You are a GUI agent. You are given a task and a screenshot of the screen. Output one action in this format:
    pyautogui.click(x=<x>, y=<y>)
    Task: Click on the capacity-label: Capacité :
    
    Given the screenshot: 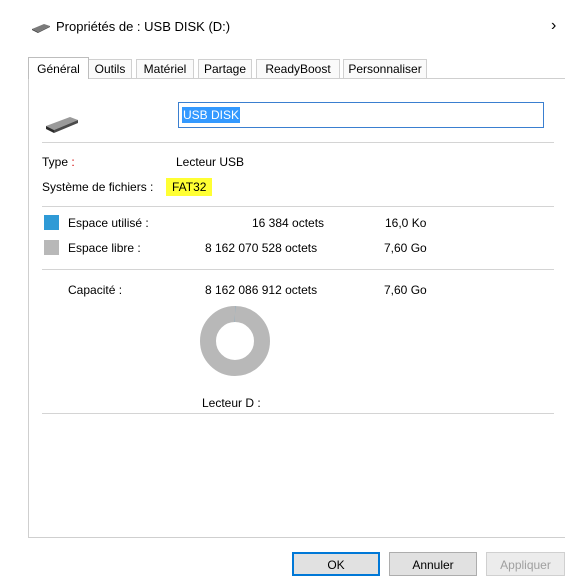 What is the action you would take?
    pyautogui.click(x=95, y=290)
    